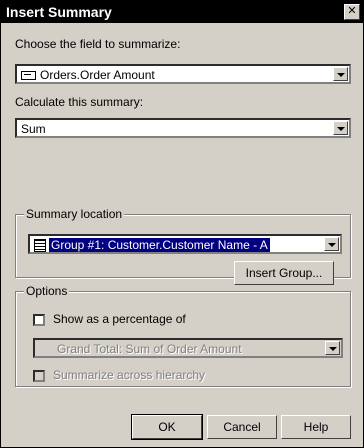 The width and height of the screenshot is (364, 448). Describe the element at coordinates (39, 320) in the screenshot. I see `percent-checkbox` at that location.